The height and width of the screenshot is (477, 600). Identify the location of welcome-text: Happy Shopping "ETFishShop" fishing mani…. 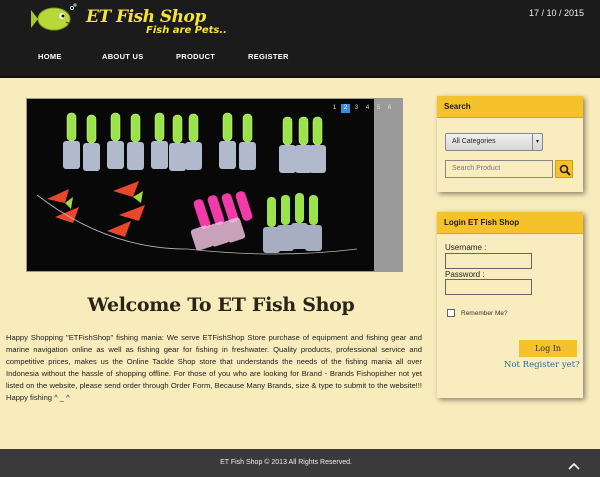
(214, 367).